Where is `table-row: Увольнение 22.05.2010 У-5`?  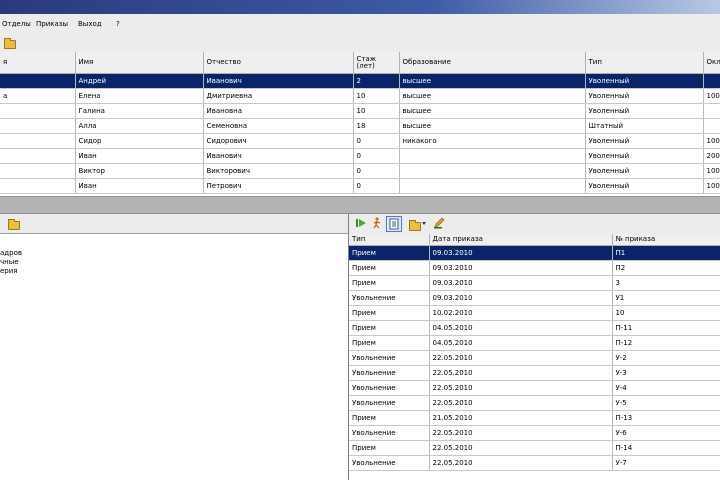 table-row: Увольнение 22.05.2010 У-5 is located at coordinates (534, 403).